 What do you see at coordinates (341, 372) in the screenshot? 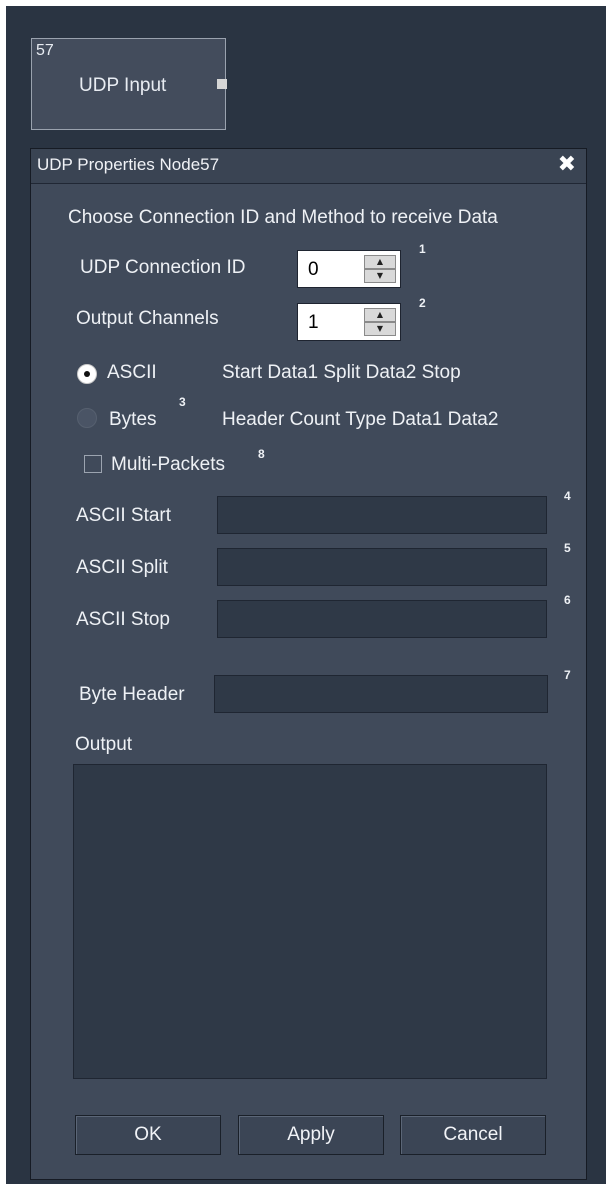
I see `ascii-format-text: Start Data1 Split Data2 Stop` at bounding box center [341, 372].